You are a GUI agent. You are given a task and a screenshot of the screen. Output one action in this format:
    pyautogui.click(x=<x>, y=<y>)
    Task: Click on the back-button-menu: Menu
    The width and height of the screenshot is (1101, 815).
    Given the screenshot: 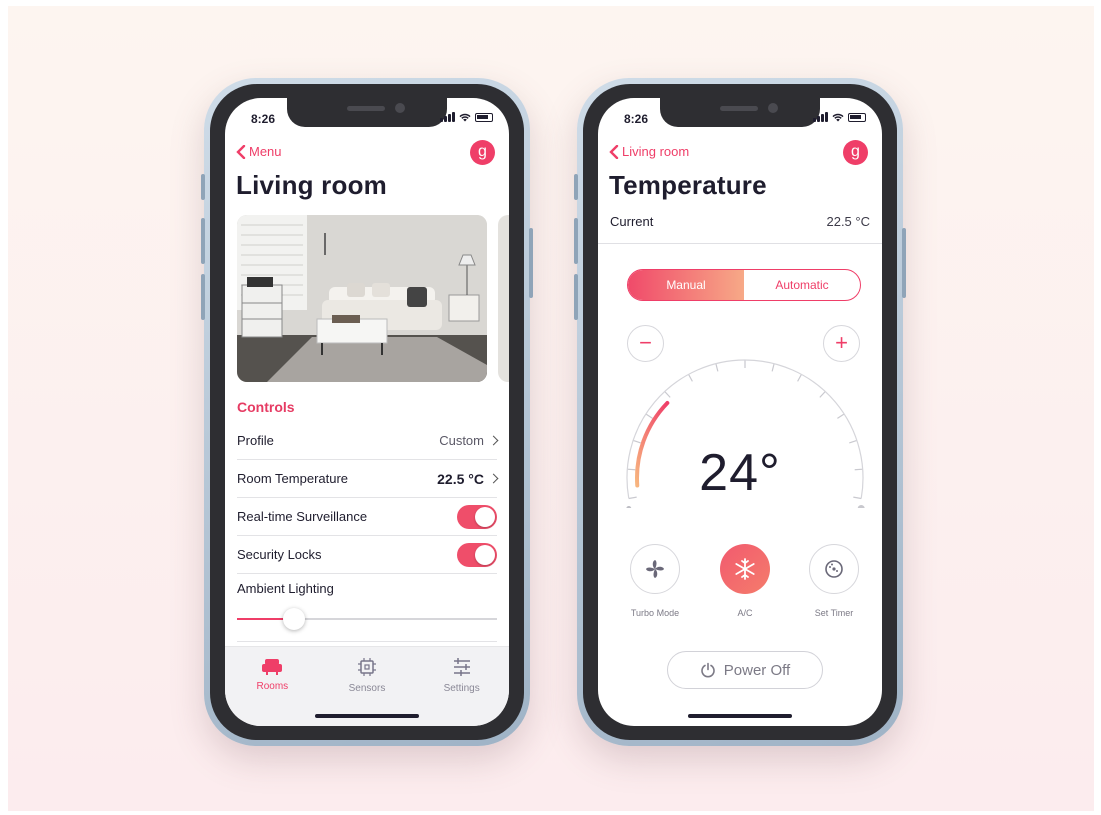 What is the action you would take?
    pyautogui.click(x=258, y=151)
    